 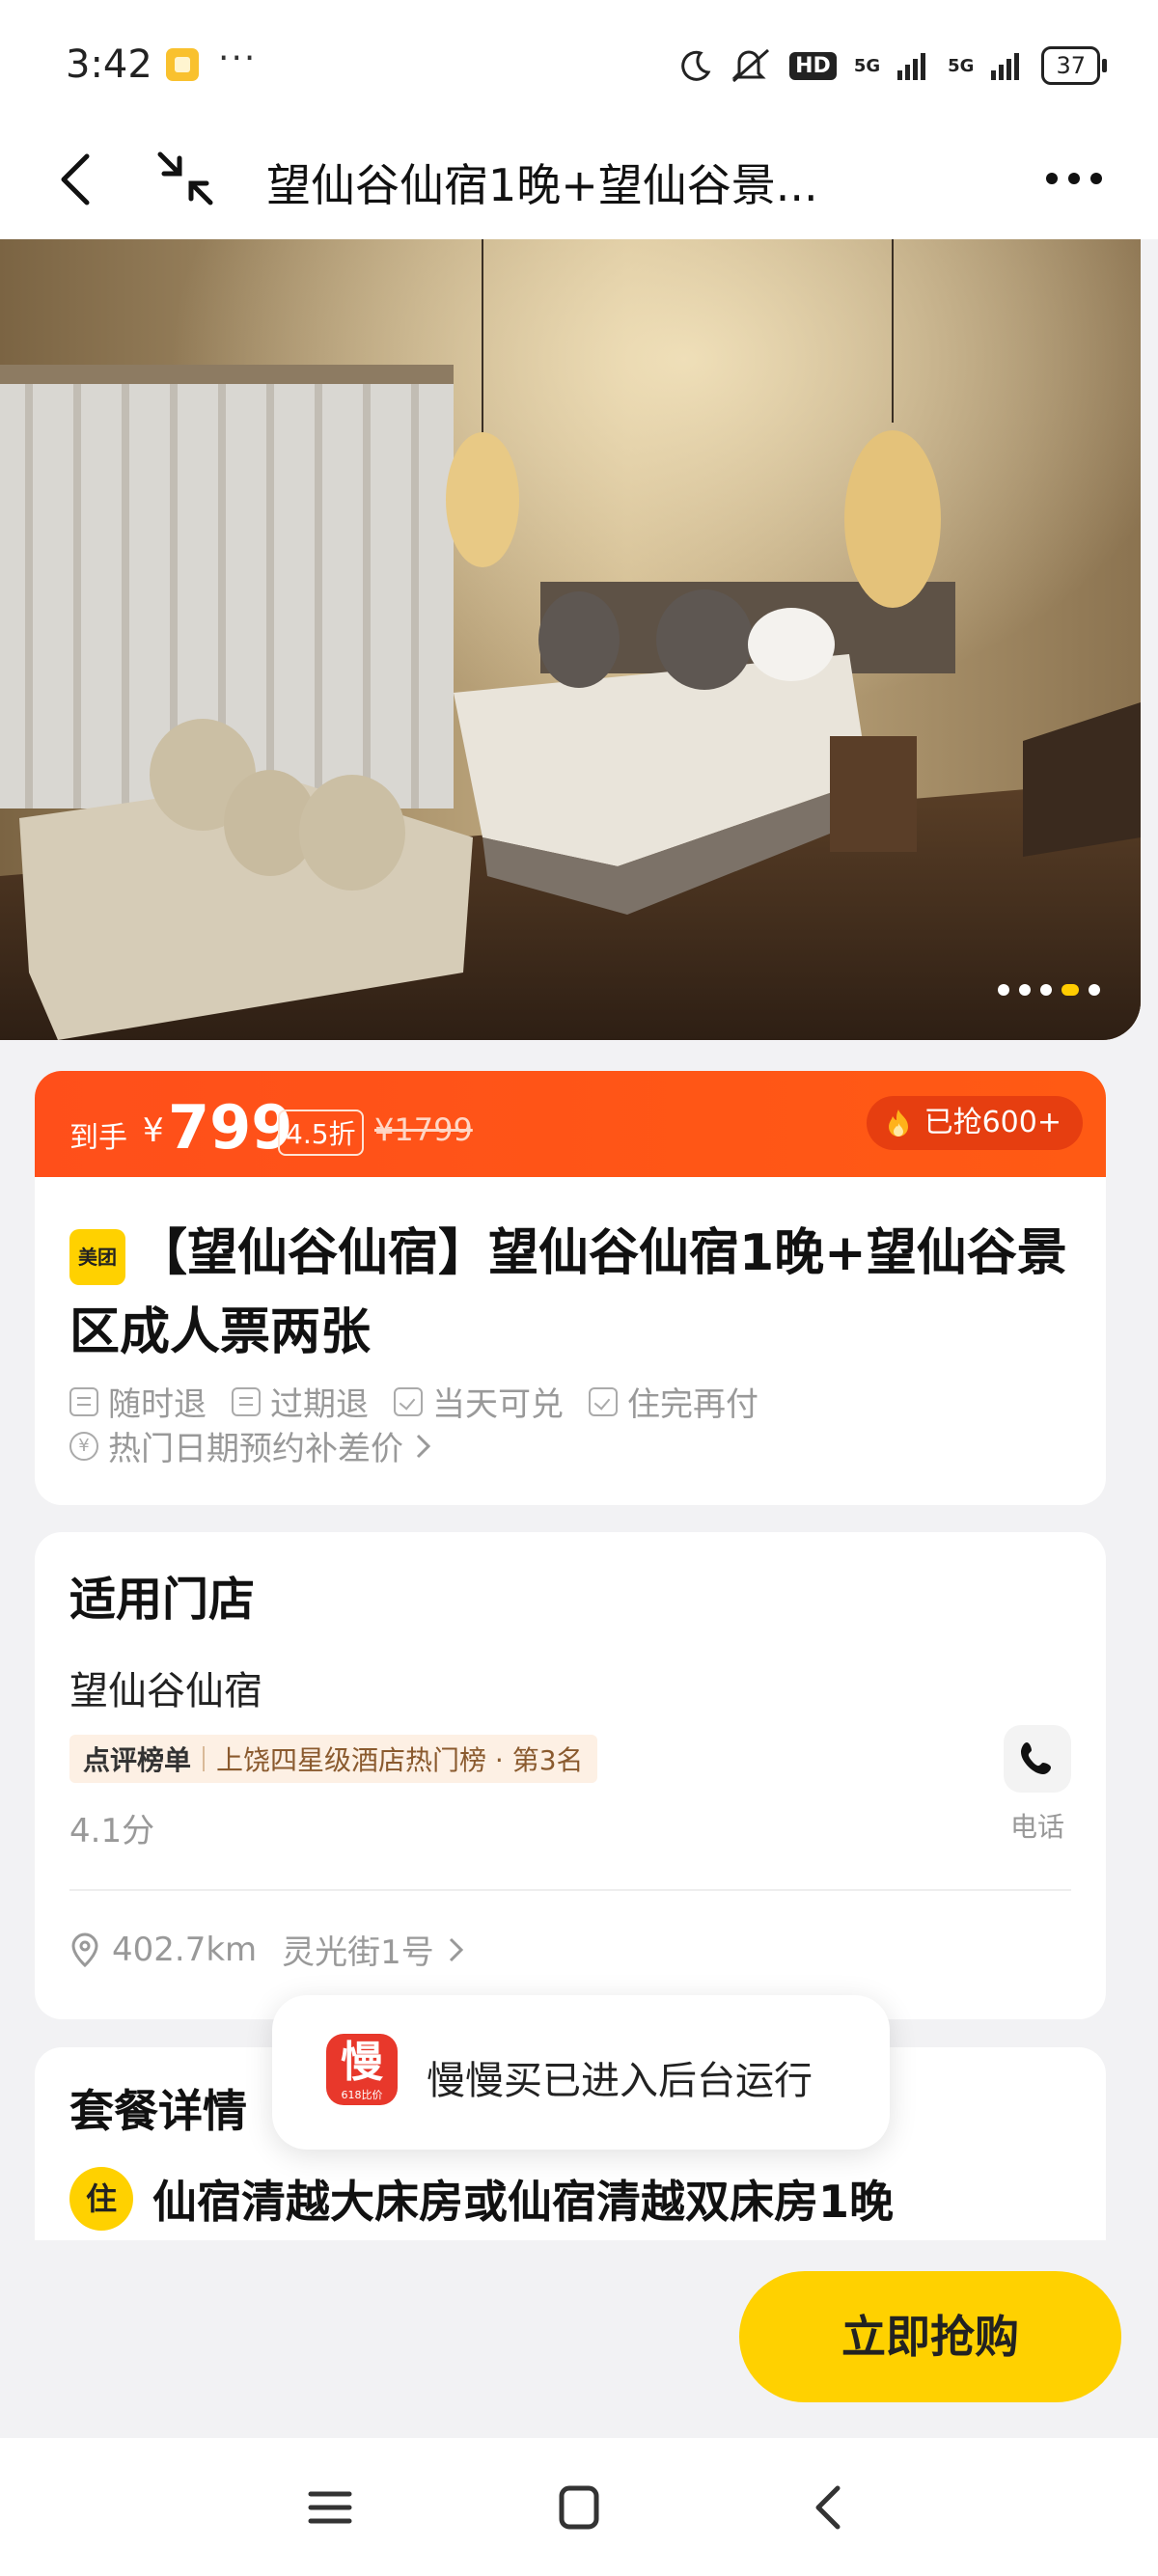 I want to click on price-bar: 到手 ¥ 799 4.5折 ¥1799 已抢600+, so click(x=570, y=1124).